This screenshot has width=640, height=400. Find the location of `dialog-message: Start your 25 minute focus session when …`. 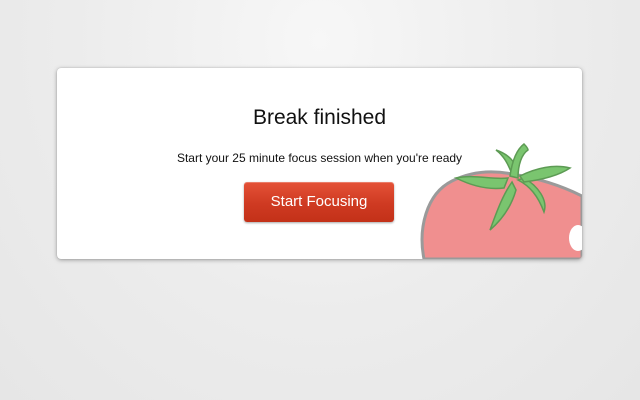

dialog-message: Start your 25 minute focus session when … is located at coordinates (319, 158).